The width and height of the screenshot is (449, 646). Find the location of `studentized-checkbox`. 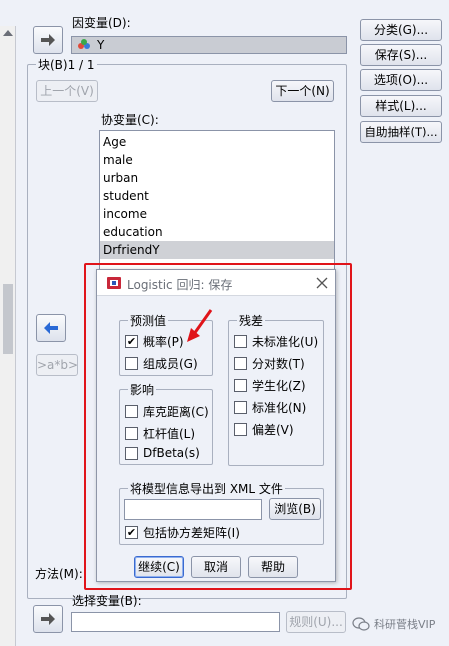

studentized-checkbox is located at coordinates (240, 385).